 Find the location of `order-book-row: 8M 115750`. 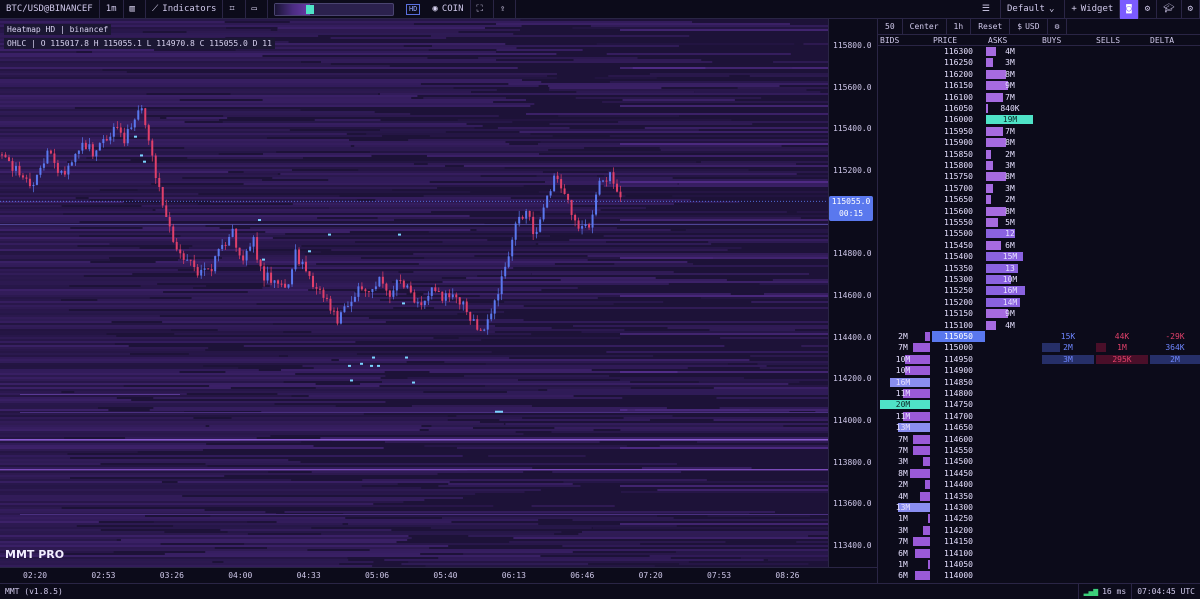

order-book-row: 8M 115750 is located at coordinates (1039, 176).